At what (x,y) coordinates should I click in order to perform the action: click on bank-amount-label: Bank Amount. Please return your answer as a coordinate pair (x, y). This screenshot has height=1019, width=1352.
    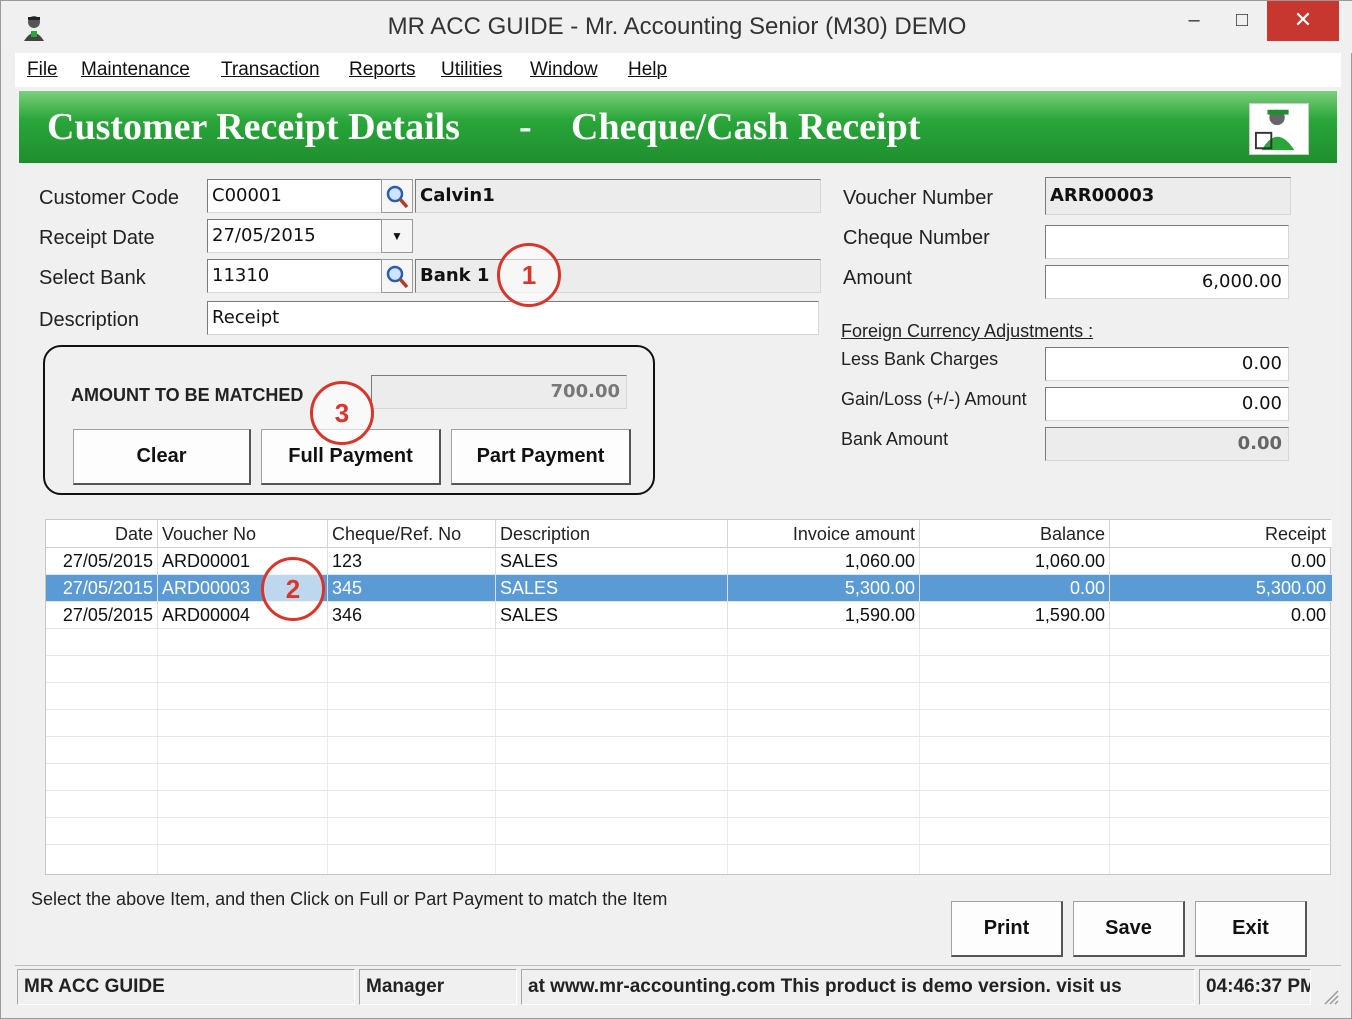
    Looking at the image, I should click on (895, 439).